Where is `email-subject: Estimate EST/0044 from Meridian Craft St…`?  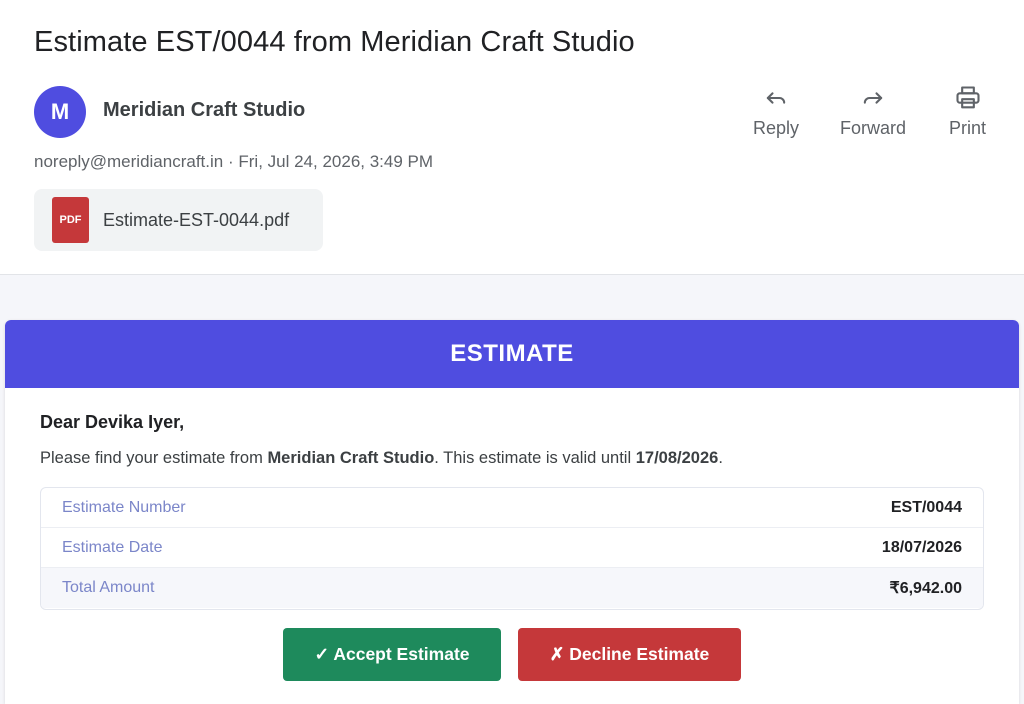
email-subject: Estimate EST/0044 from Meridian Craft St… is located at coordinates (334, 42).